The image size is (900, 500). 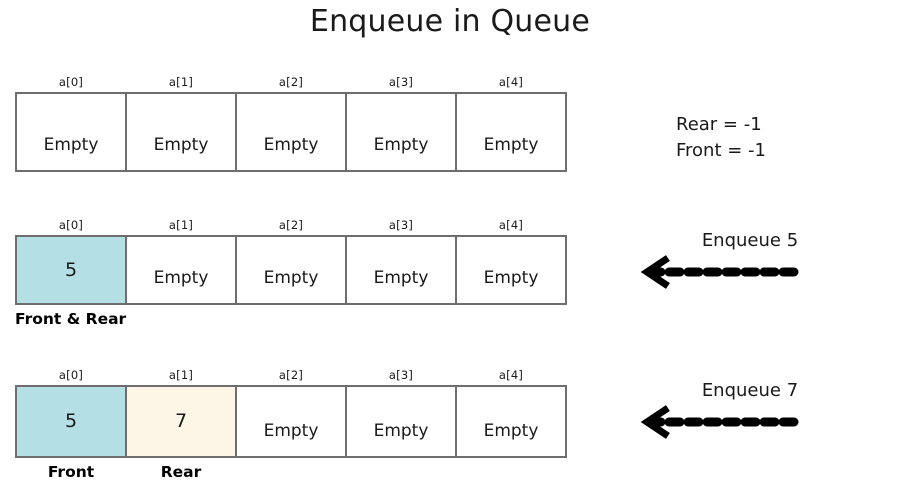 I want to click on state-note-rear: Rear = -1, so click(x=719, y=124).